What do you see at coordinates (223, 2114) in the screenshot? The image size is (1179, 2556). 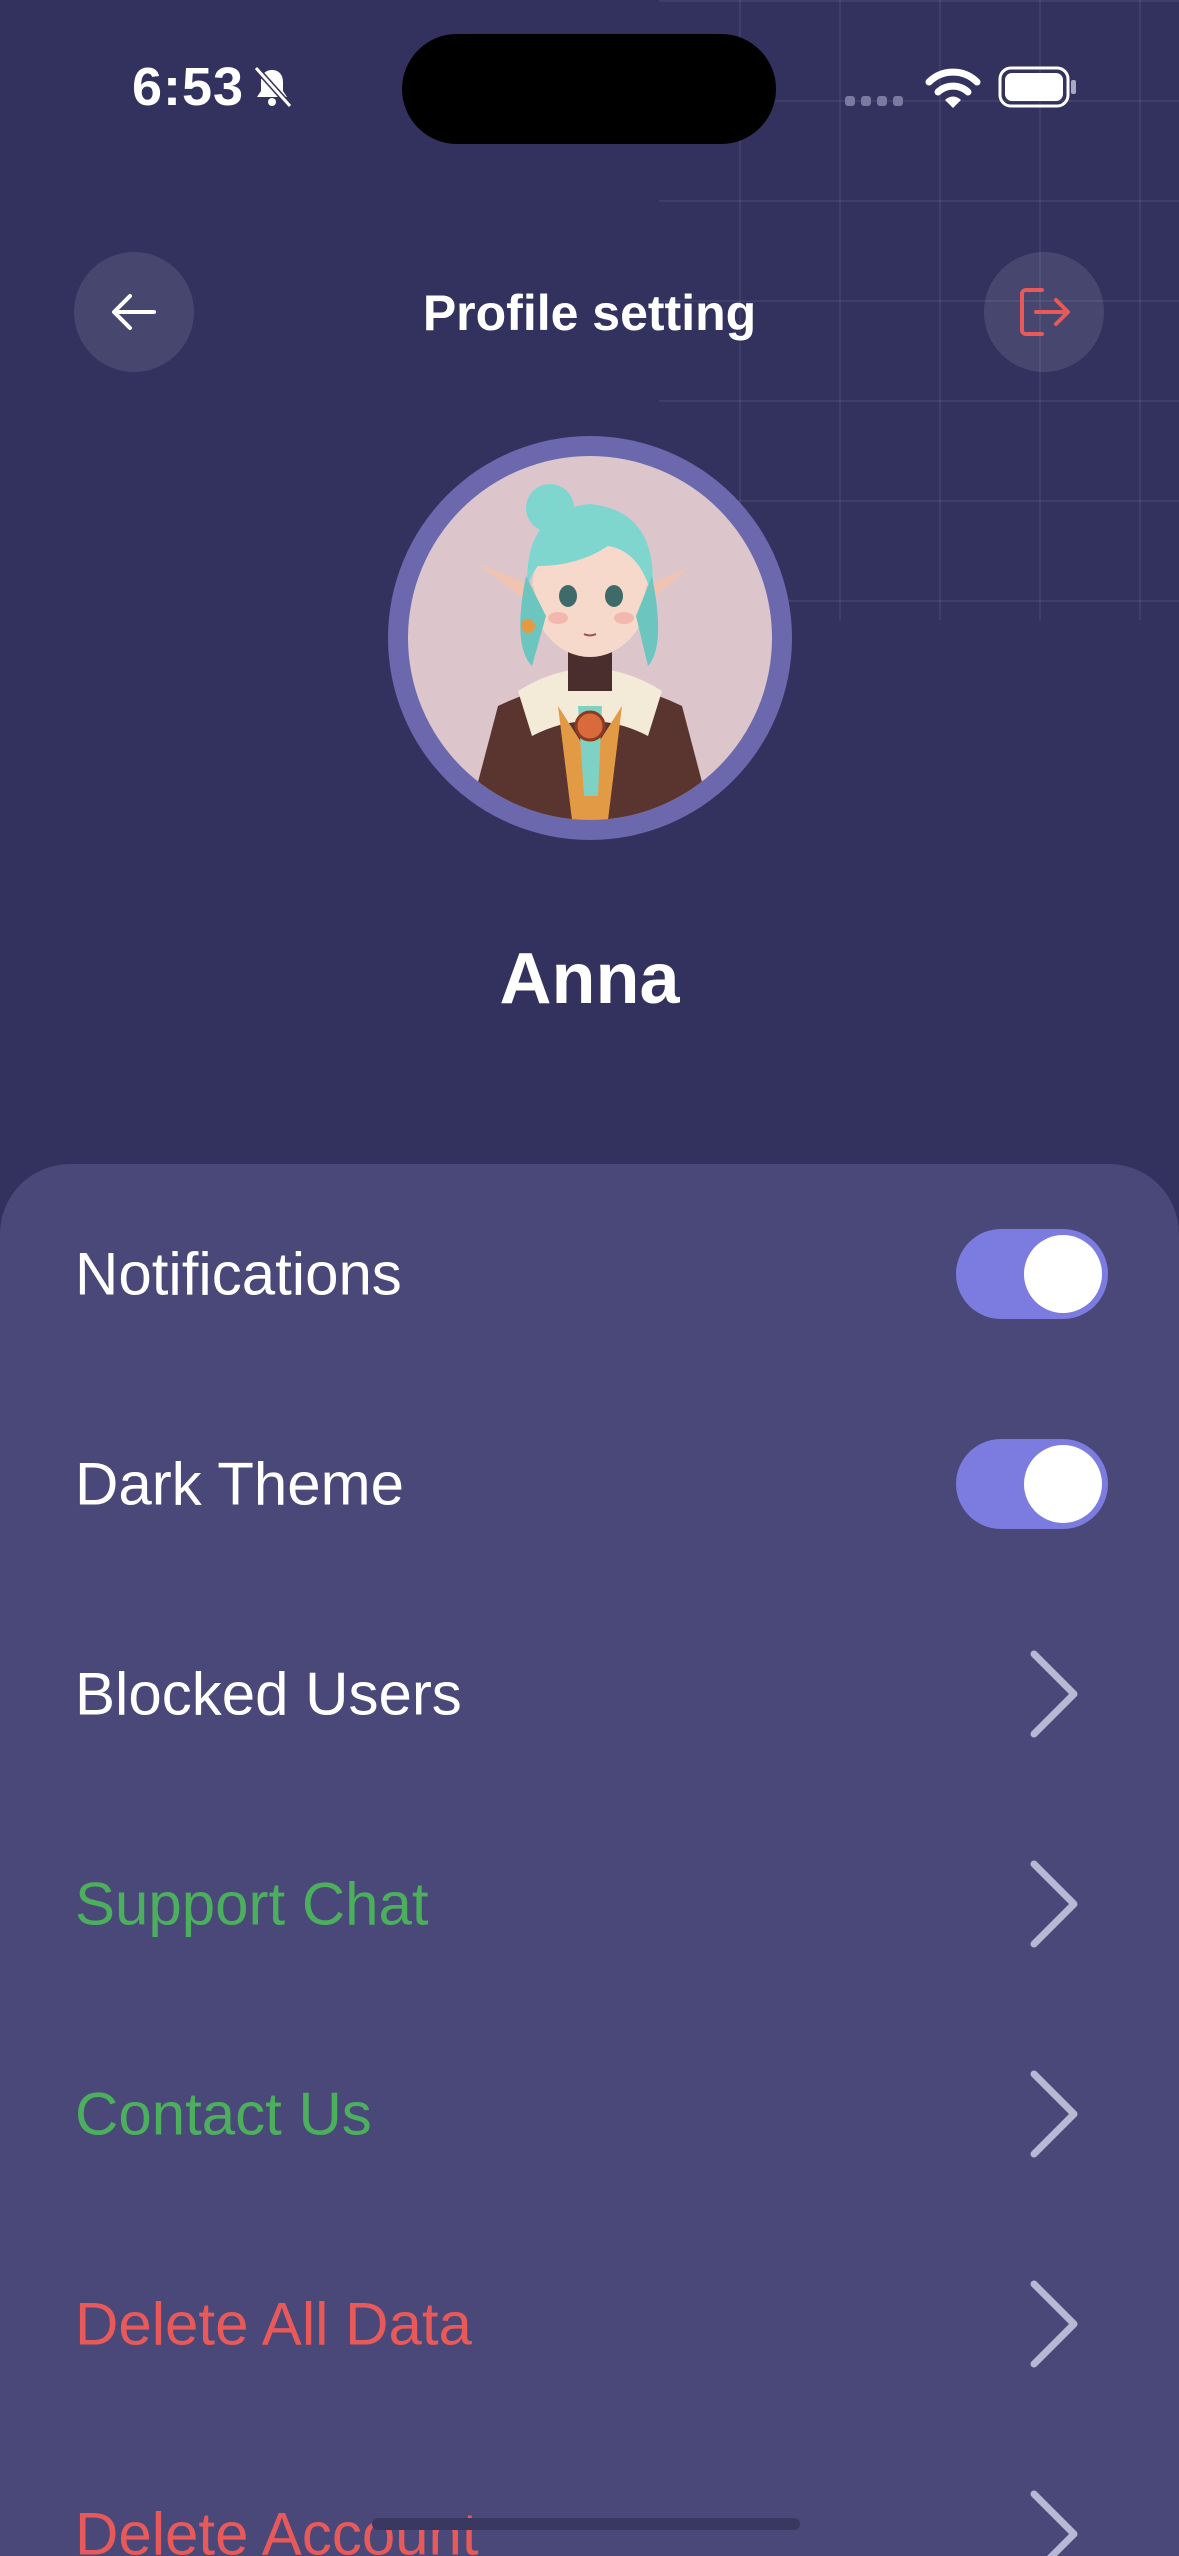 I see `setting-label: Contact Us` at bounding box center [223, 2114].